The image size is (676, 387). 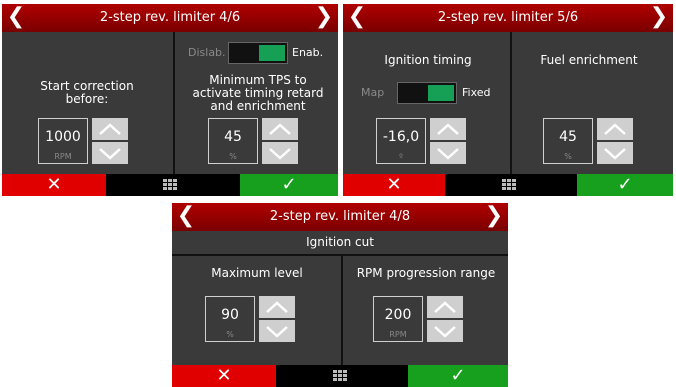 I want to click on min-tps-value: 45, so click(x=233, y=137).